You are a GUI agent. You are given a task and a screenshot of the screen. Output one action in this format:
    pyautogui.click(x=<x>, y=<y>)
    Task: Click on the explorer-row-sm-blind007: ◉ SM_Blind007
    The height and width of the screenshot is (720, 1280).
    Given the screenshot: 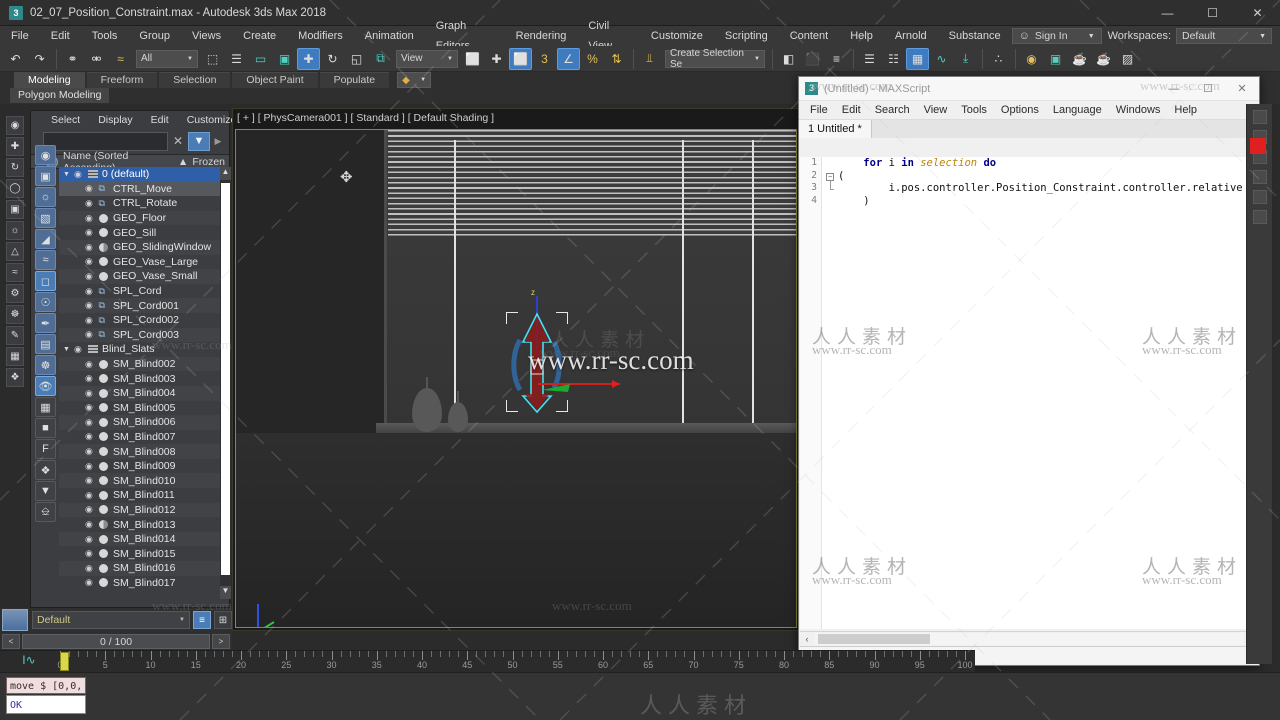 What is the action you would take?
    pyautogui.click(x=145, y=437)
    